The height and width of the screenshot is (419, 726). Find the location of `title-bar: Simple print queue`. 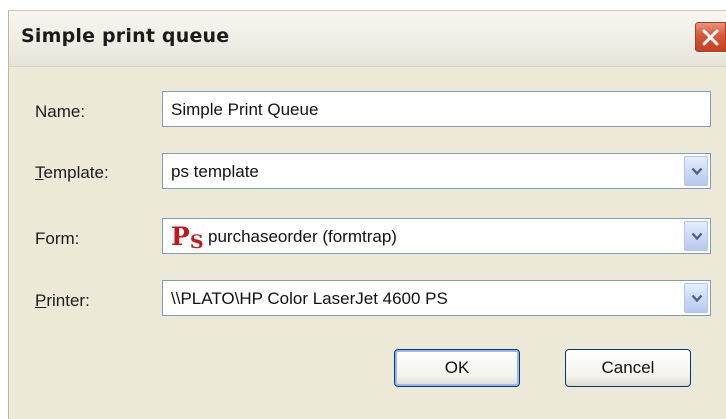

title-bar: Simple print queue is located at coordinates (367, 39).